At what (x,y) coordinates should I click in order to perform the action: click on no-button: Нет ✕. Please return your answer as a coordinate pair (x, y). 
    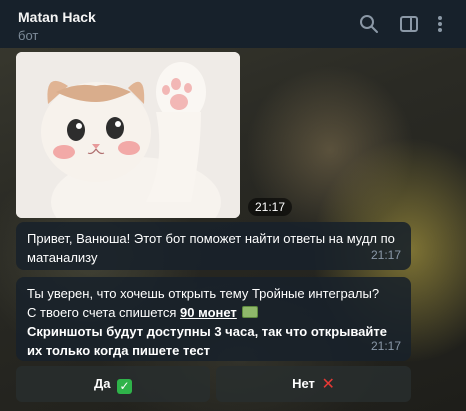
    Looking at the image, I should click on (313, 384).